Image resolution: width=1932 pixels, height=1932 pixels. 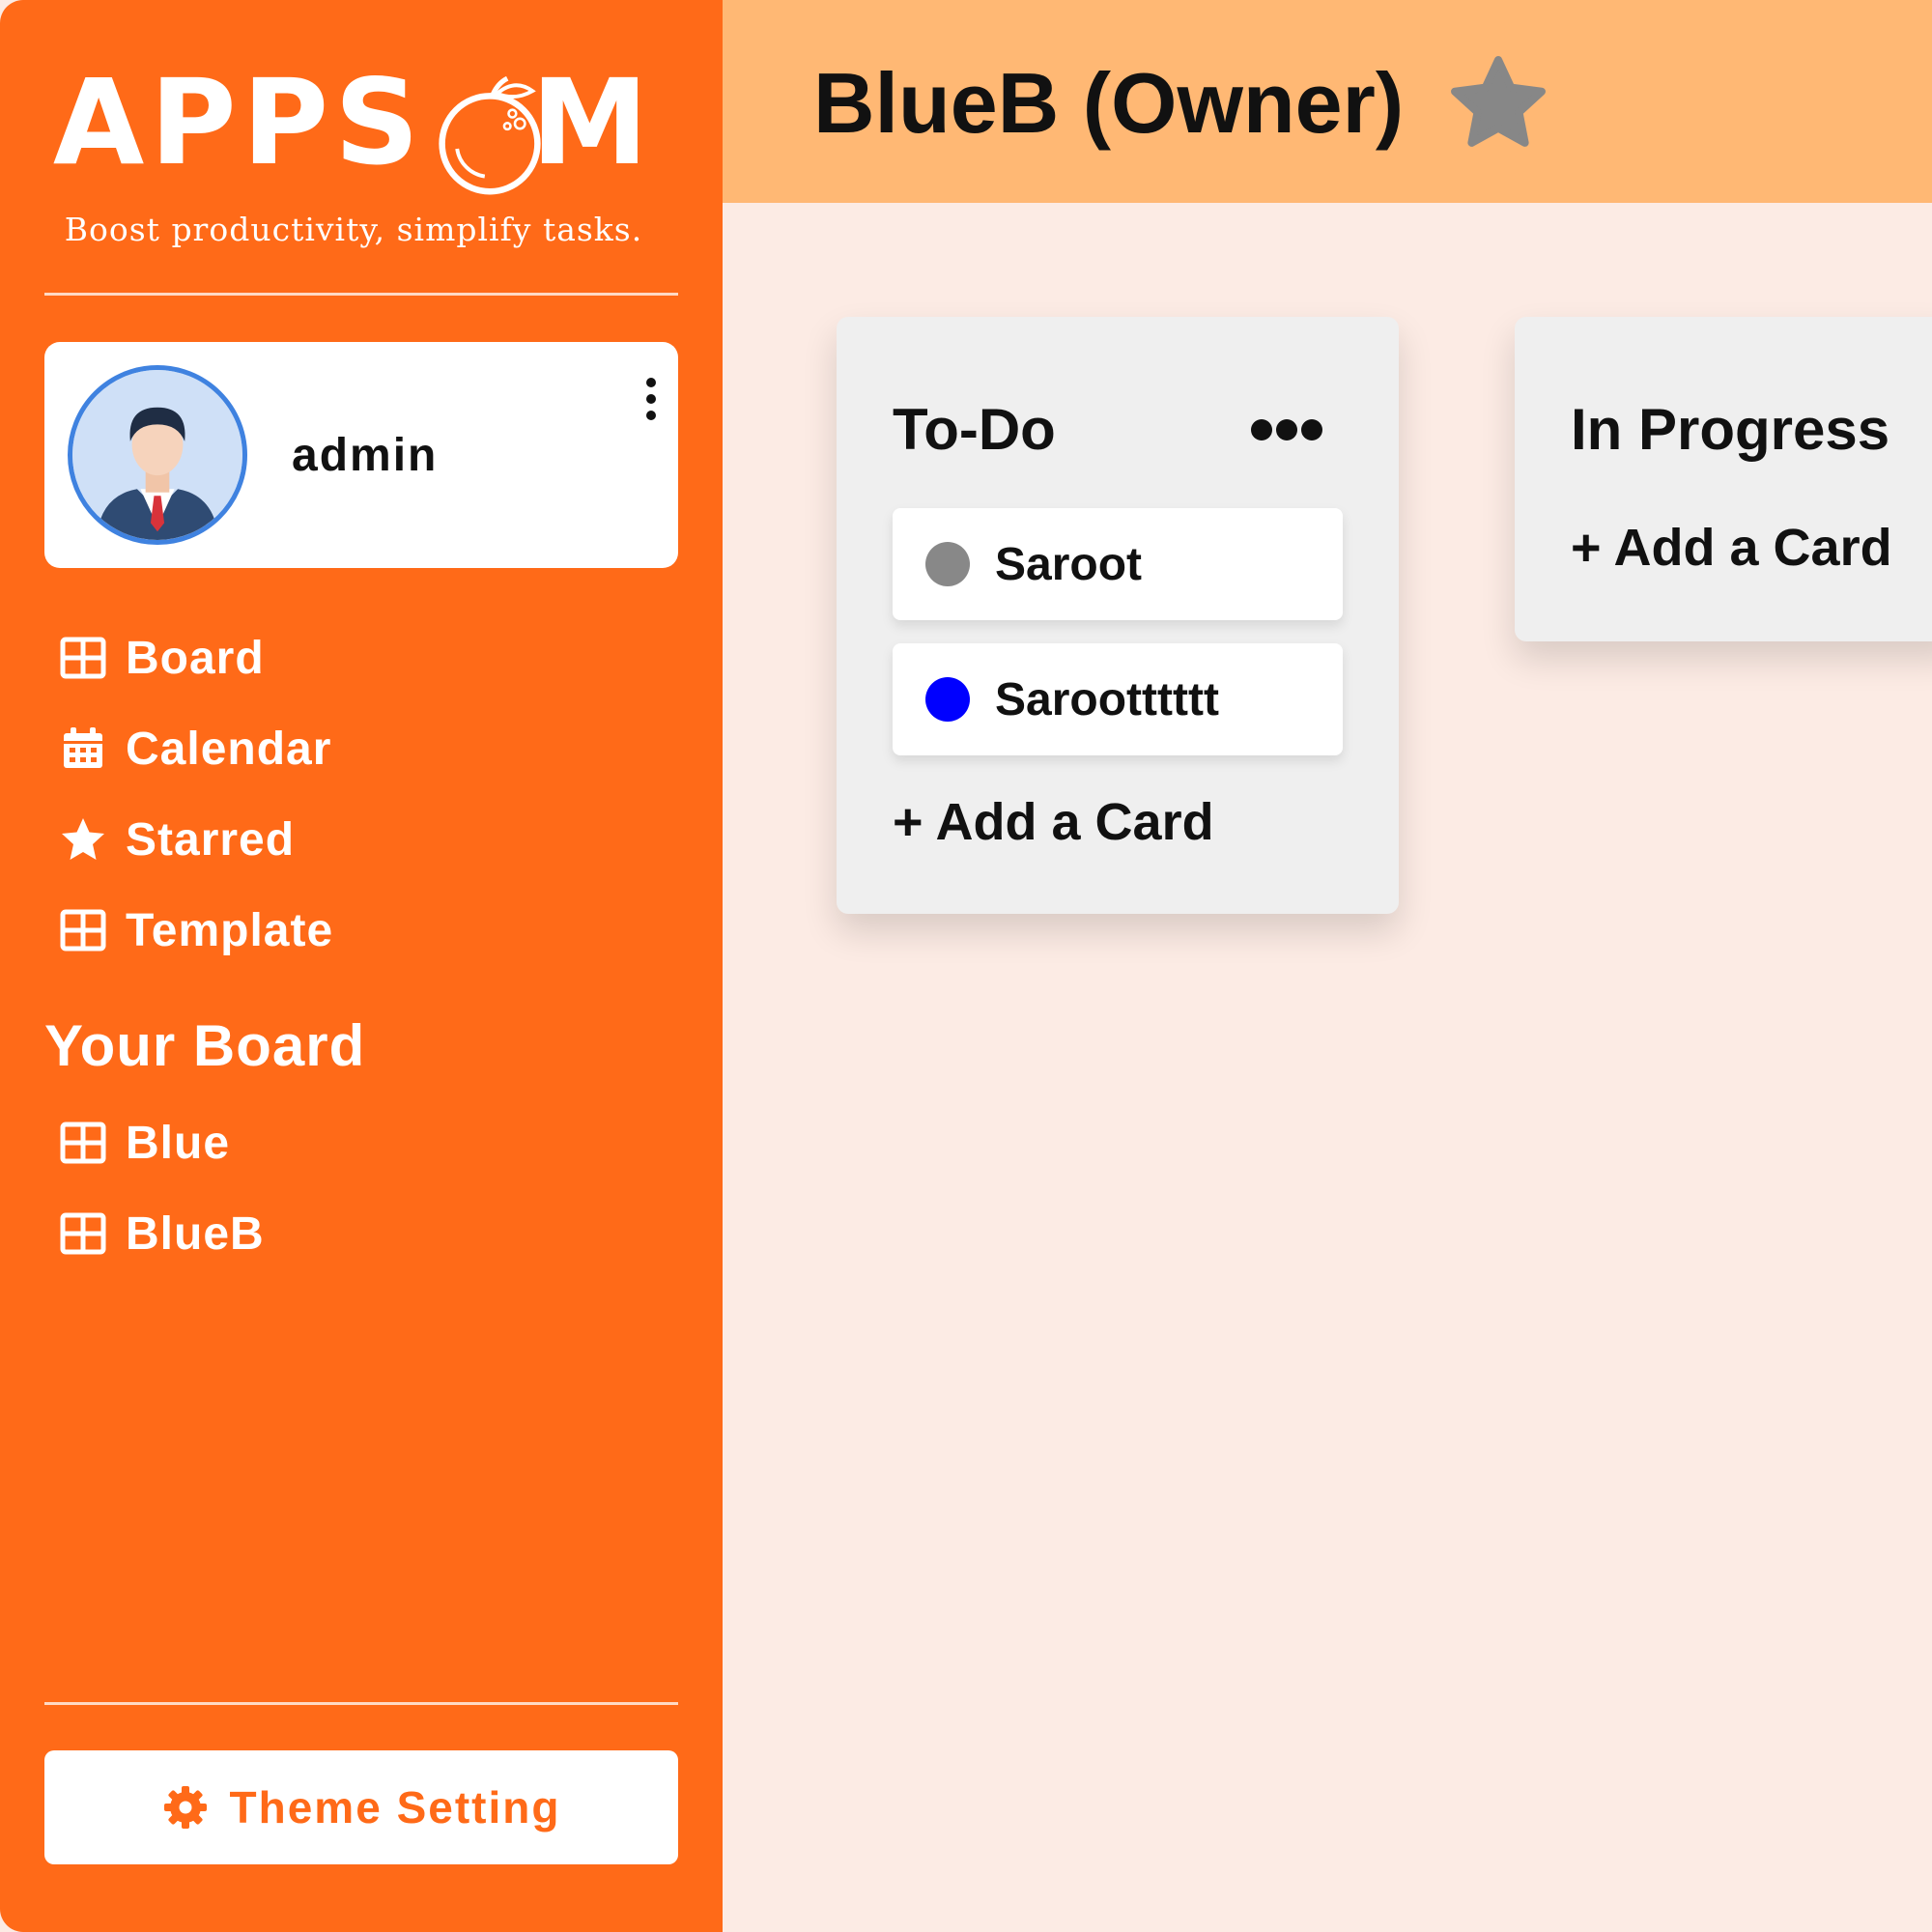 I want to click on your-board-list: Blue BlueB, so click(x=162, y=1188).